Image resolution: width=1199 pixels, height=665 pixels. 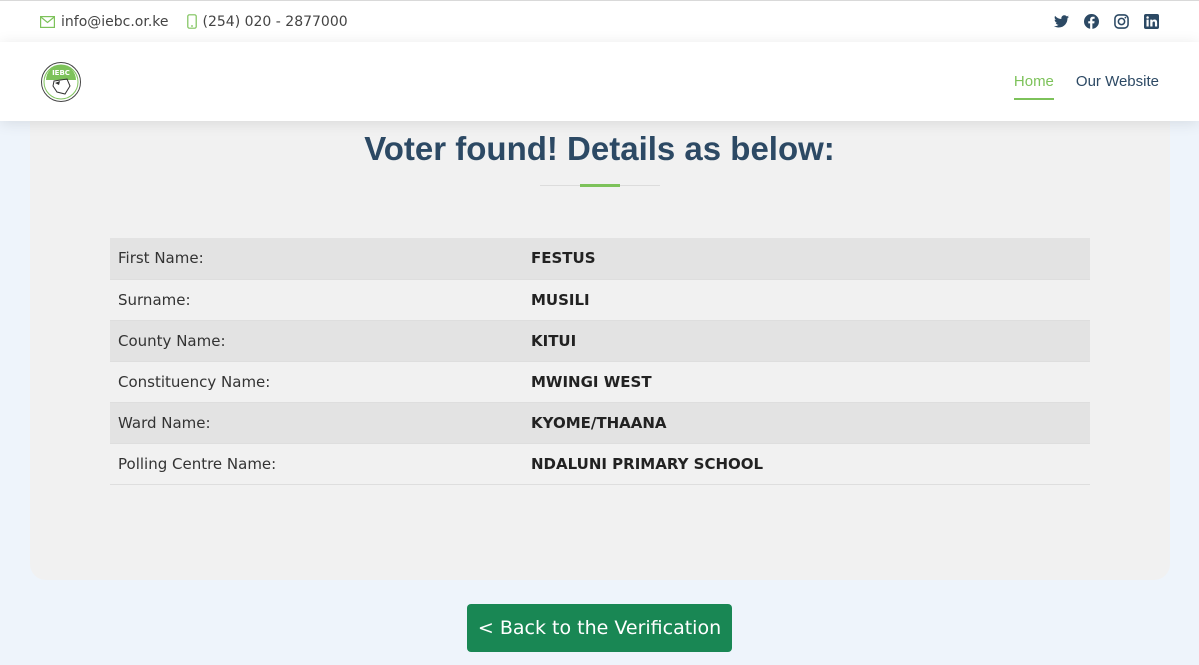 What do you see at coordinates (316, 341) in the screenshot?
I see `row-label: County Name:` at bounding box center [316, 341].